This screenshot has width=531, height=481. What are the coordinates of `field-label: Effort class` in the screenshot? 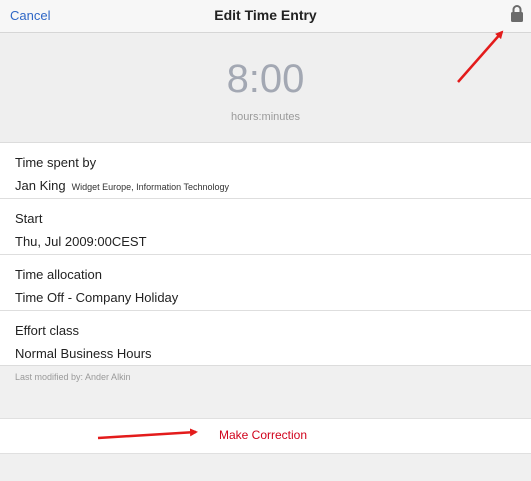 It's located at (47, 330).